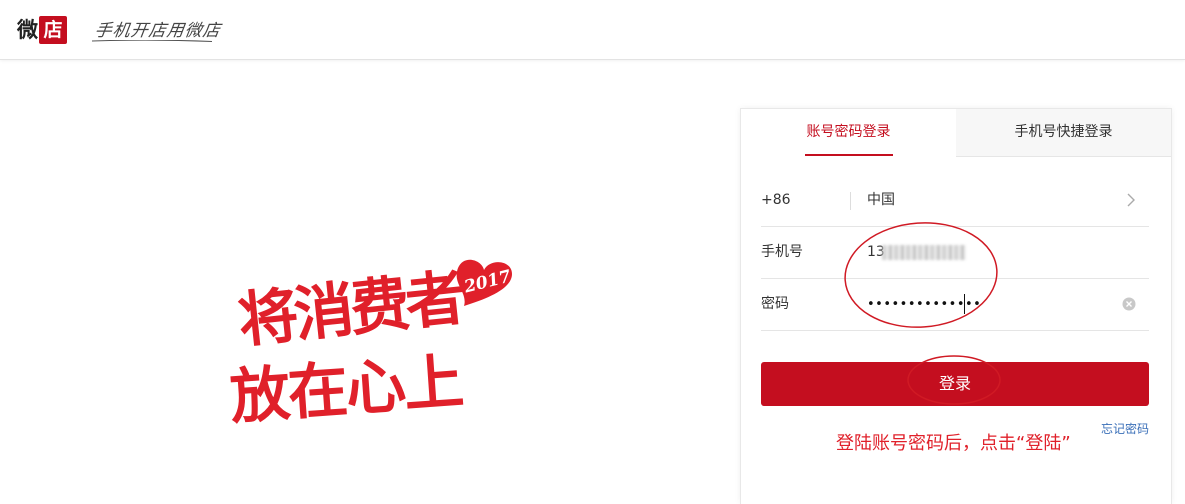 This screenshot has height=504, width=1185. Describe the element at coordinates (1131, 200) in the screenshot. I see `chevron-right-icon` at that location.